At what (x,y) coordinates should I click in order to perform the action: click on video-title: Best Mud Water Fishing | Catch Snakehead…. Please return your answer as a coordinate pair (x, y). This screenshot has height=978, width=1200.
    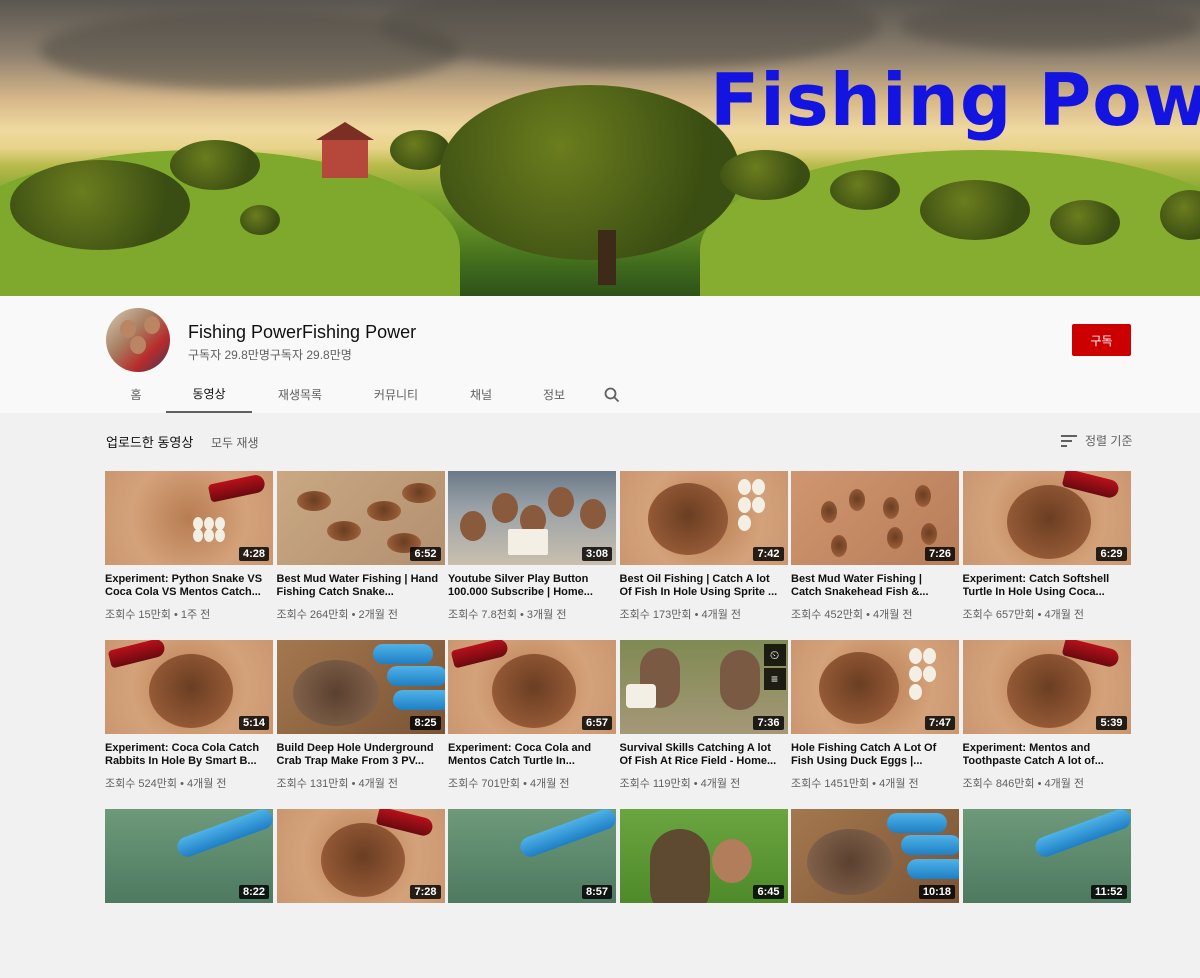
    Looking at the image, I should click on (875, 586).